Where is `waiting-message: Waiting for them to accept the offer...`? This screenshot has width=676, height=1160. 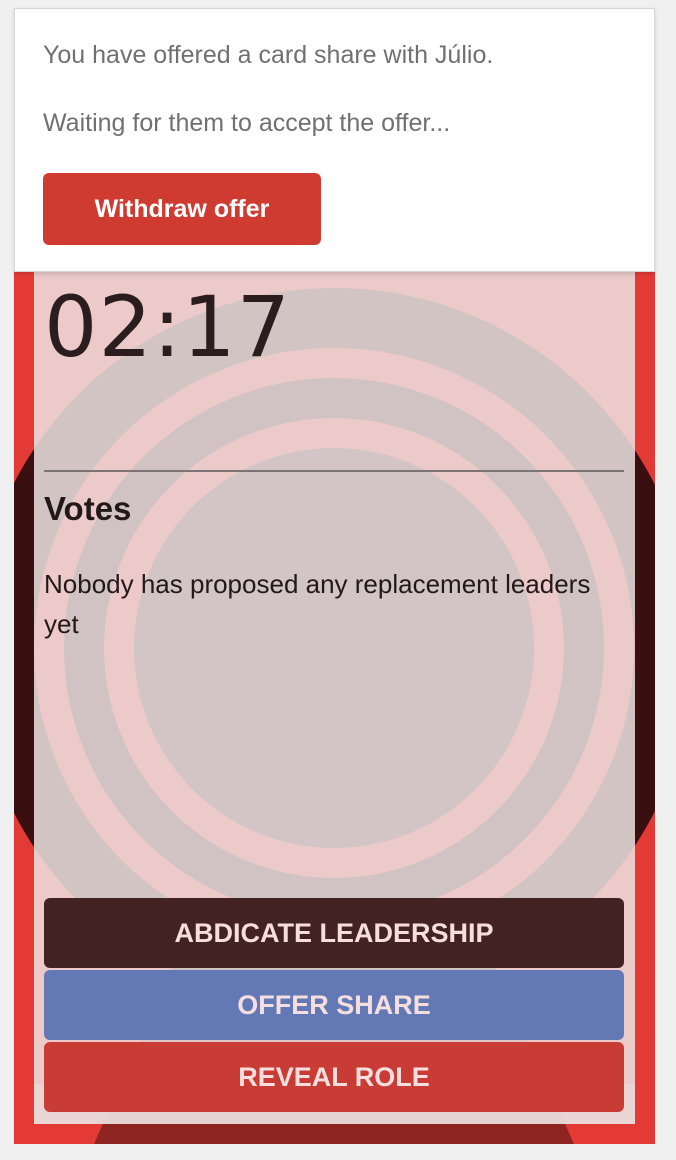
waiting-message: Waiting for them to accept the offer... is located at coordinates (247, 123).